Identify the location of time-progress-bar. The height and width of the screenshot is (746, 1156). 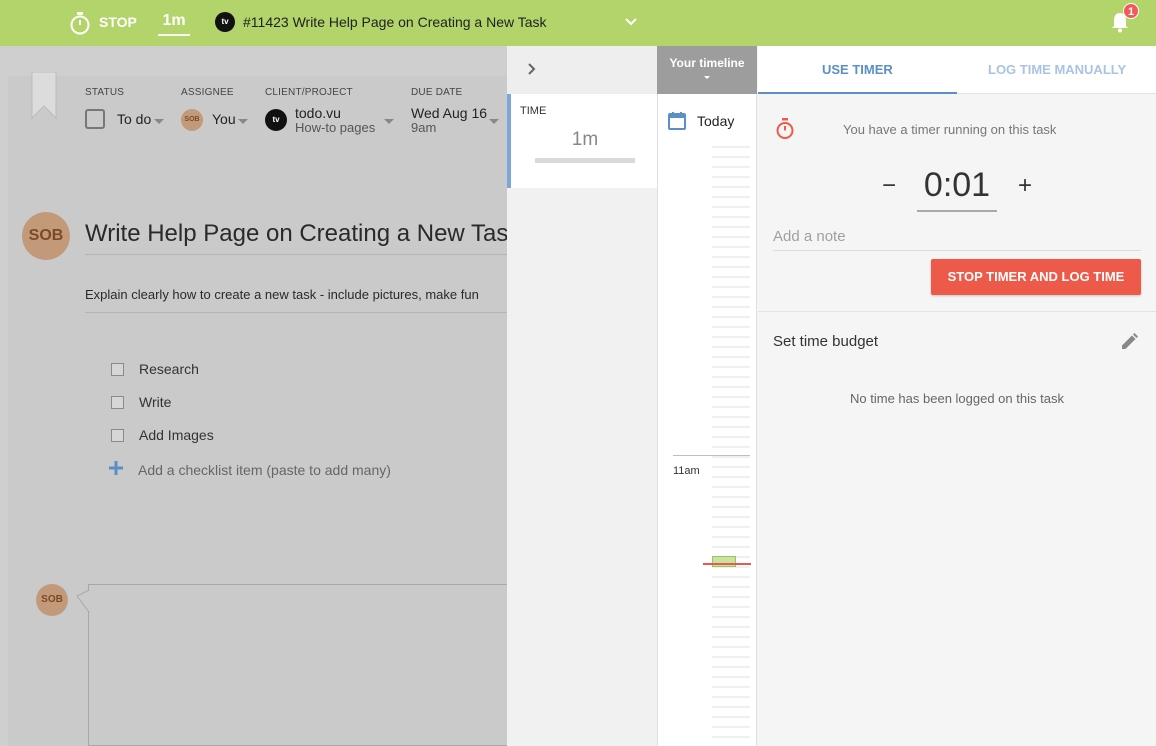
(585, 160).